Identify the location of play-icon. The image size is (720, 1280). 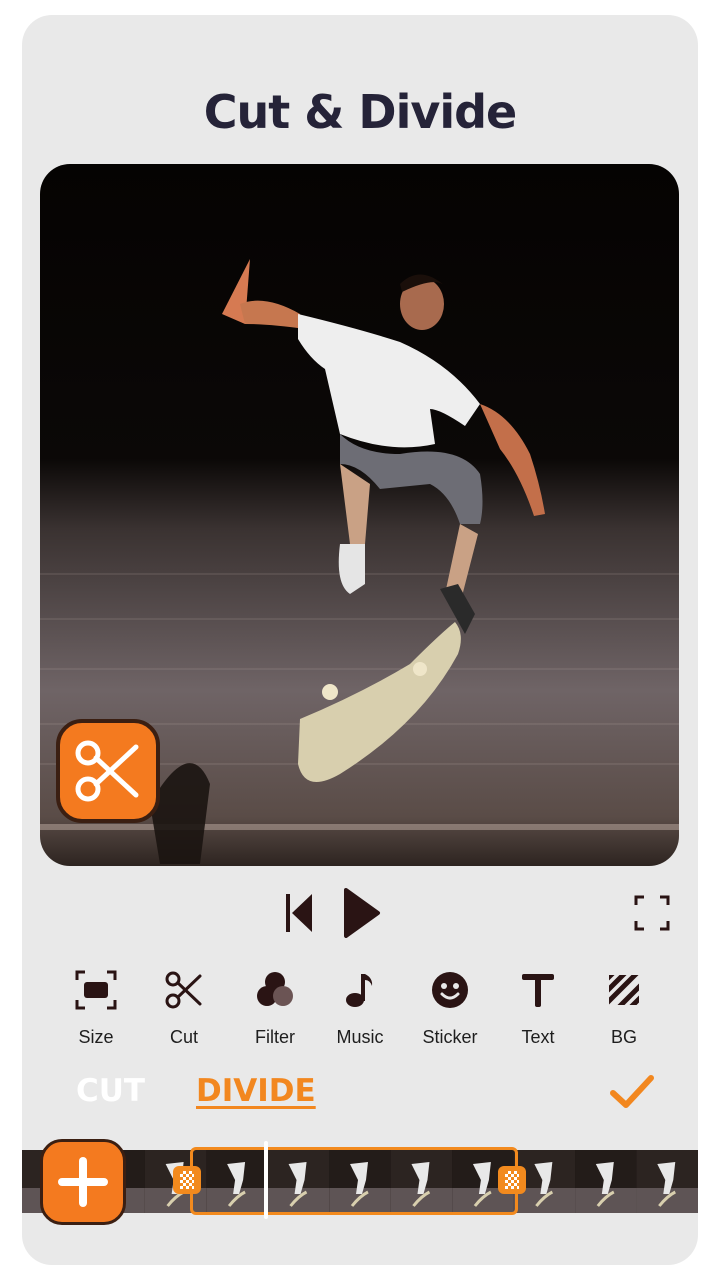
(362, 913).